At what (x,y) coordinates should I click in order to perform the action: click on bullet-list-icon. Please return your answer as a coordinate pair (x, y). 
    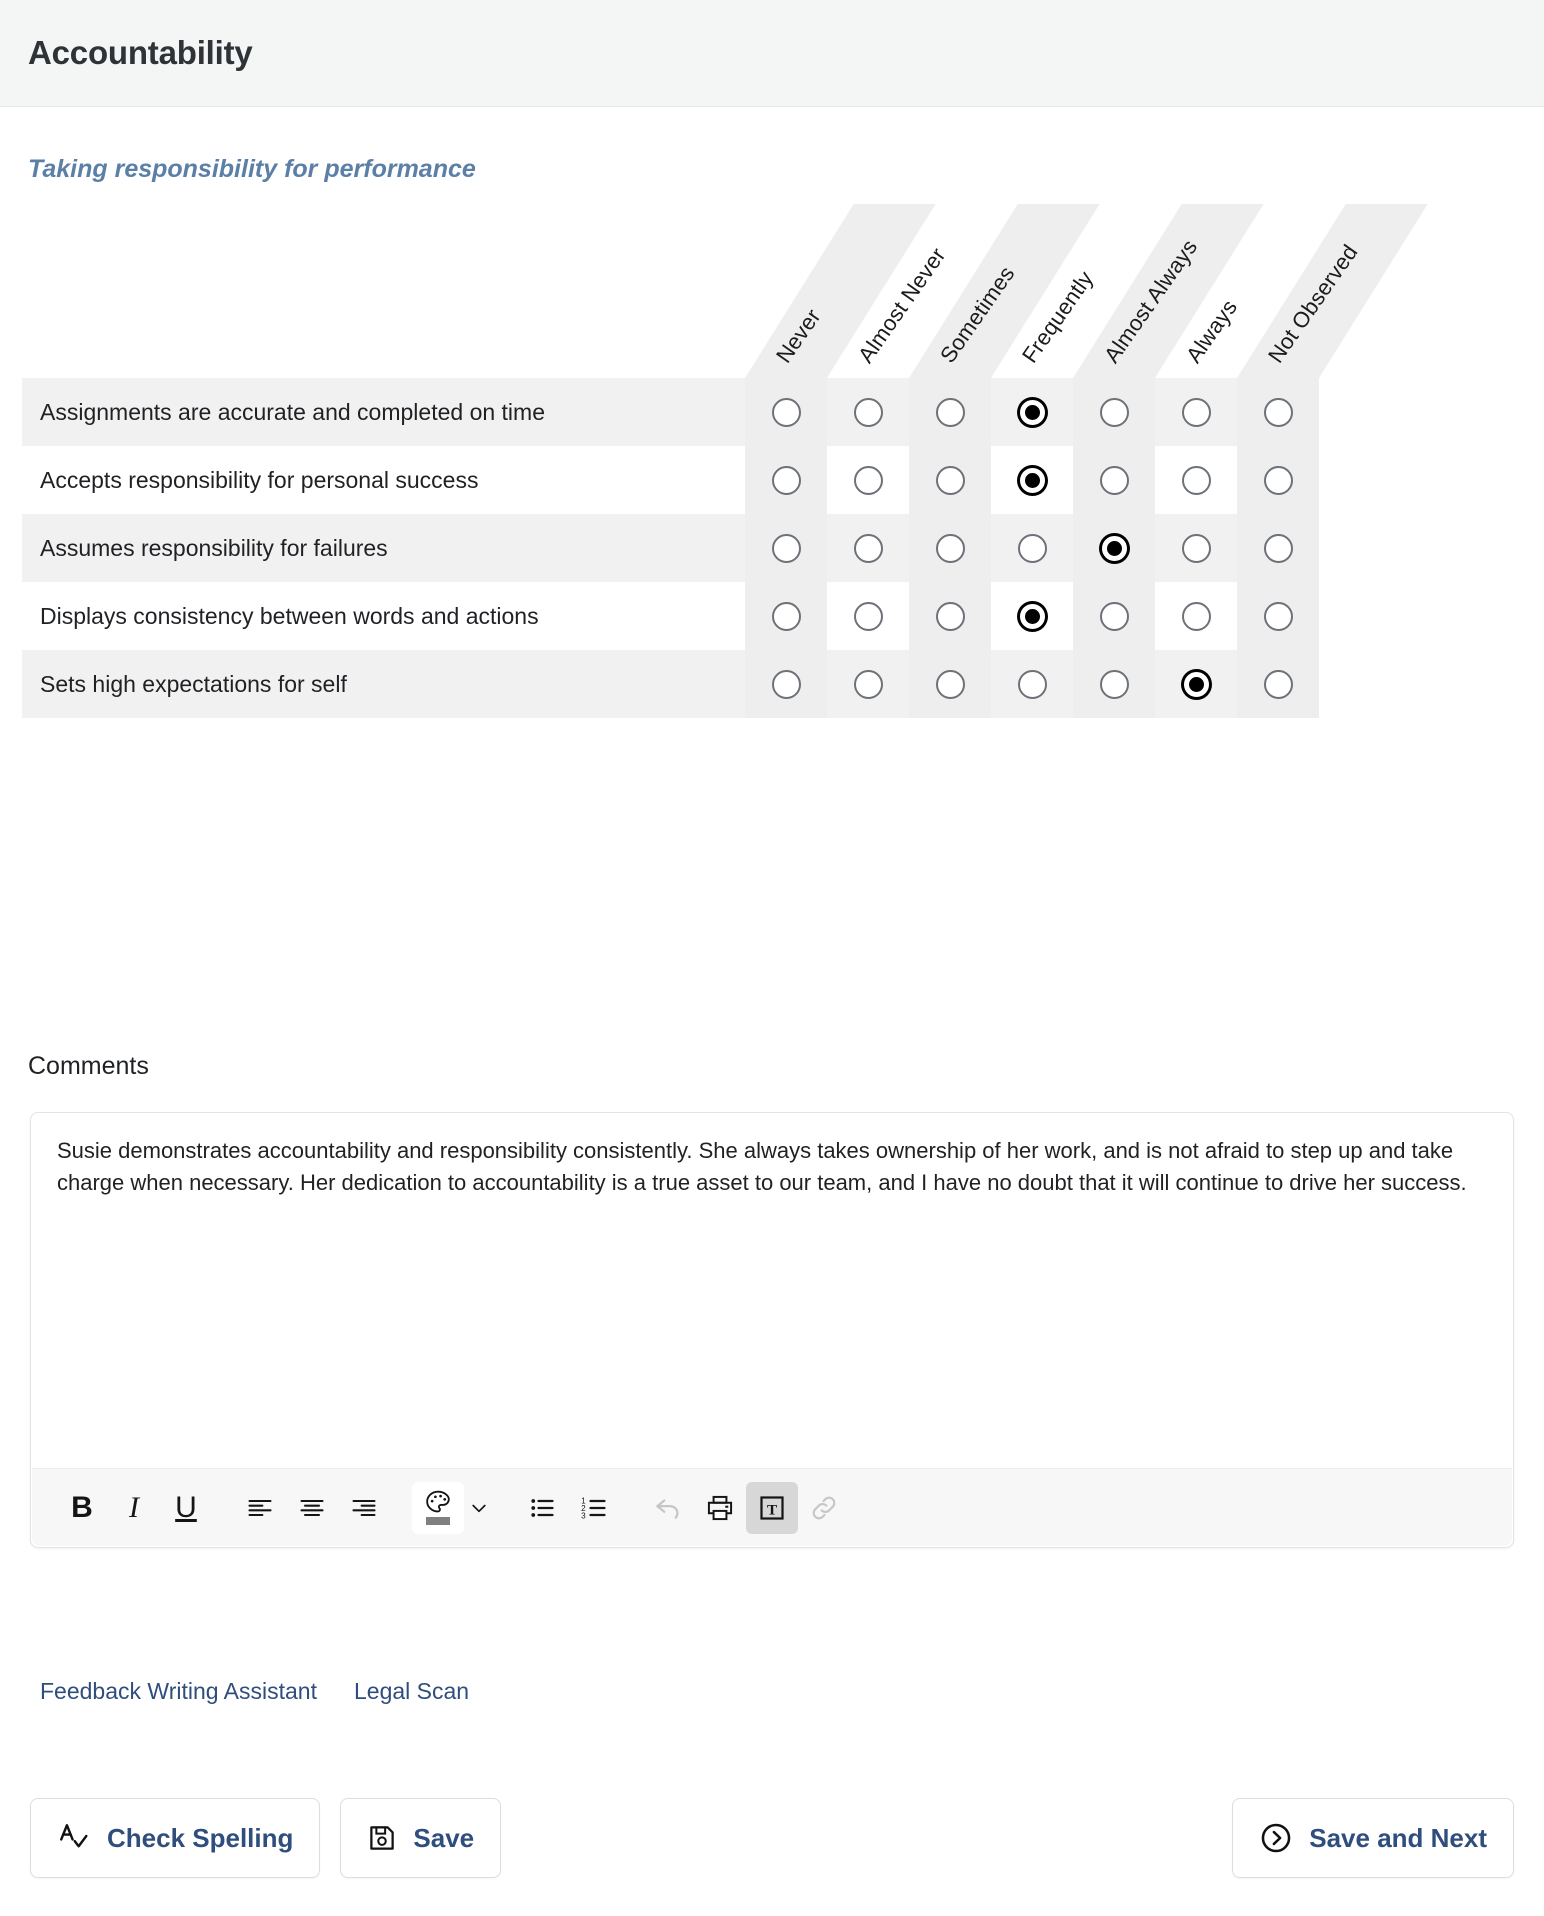
    Looking at the image, I should click on (542, 1507).